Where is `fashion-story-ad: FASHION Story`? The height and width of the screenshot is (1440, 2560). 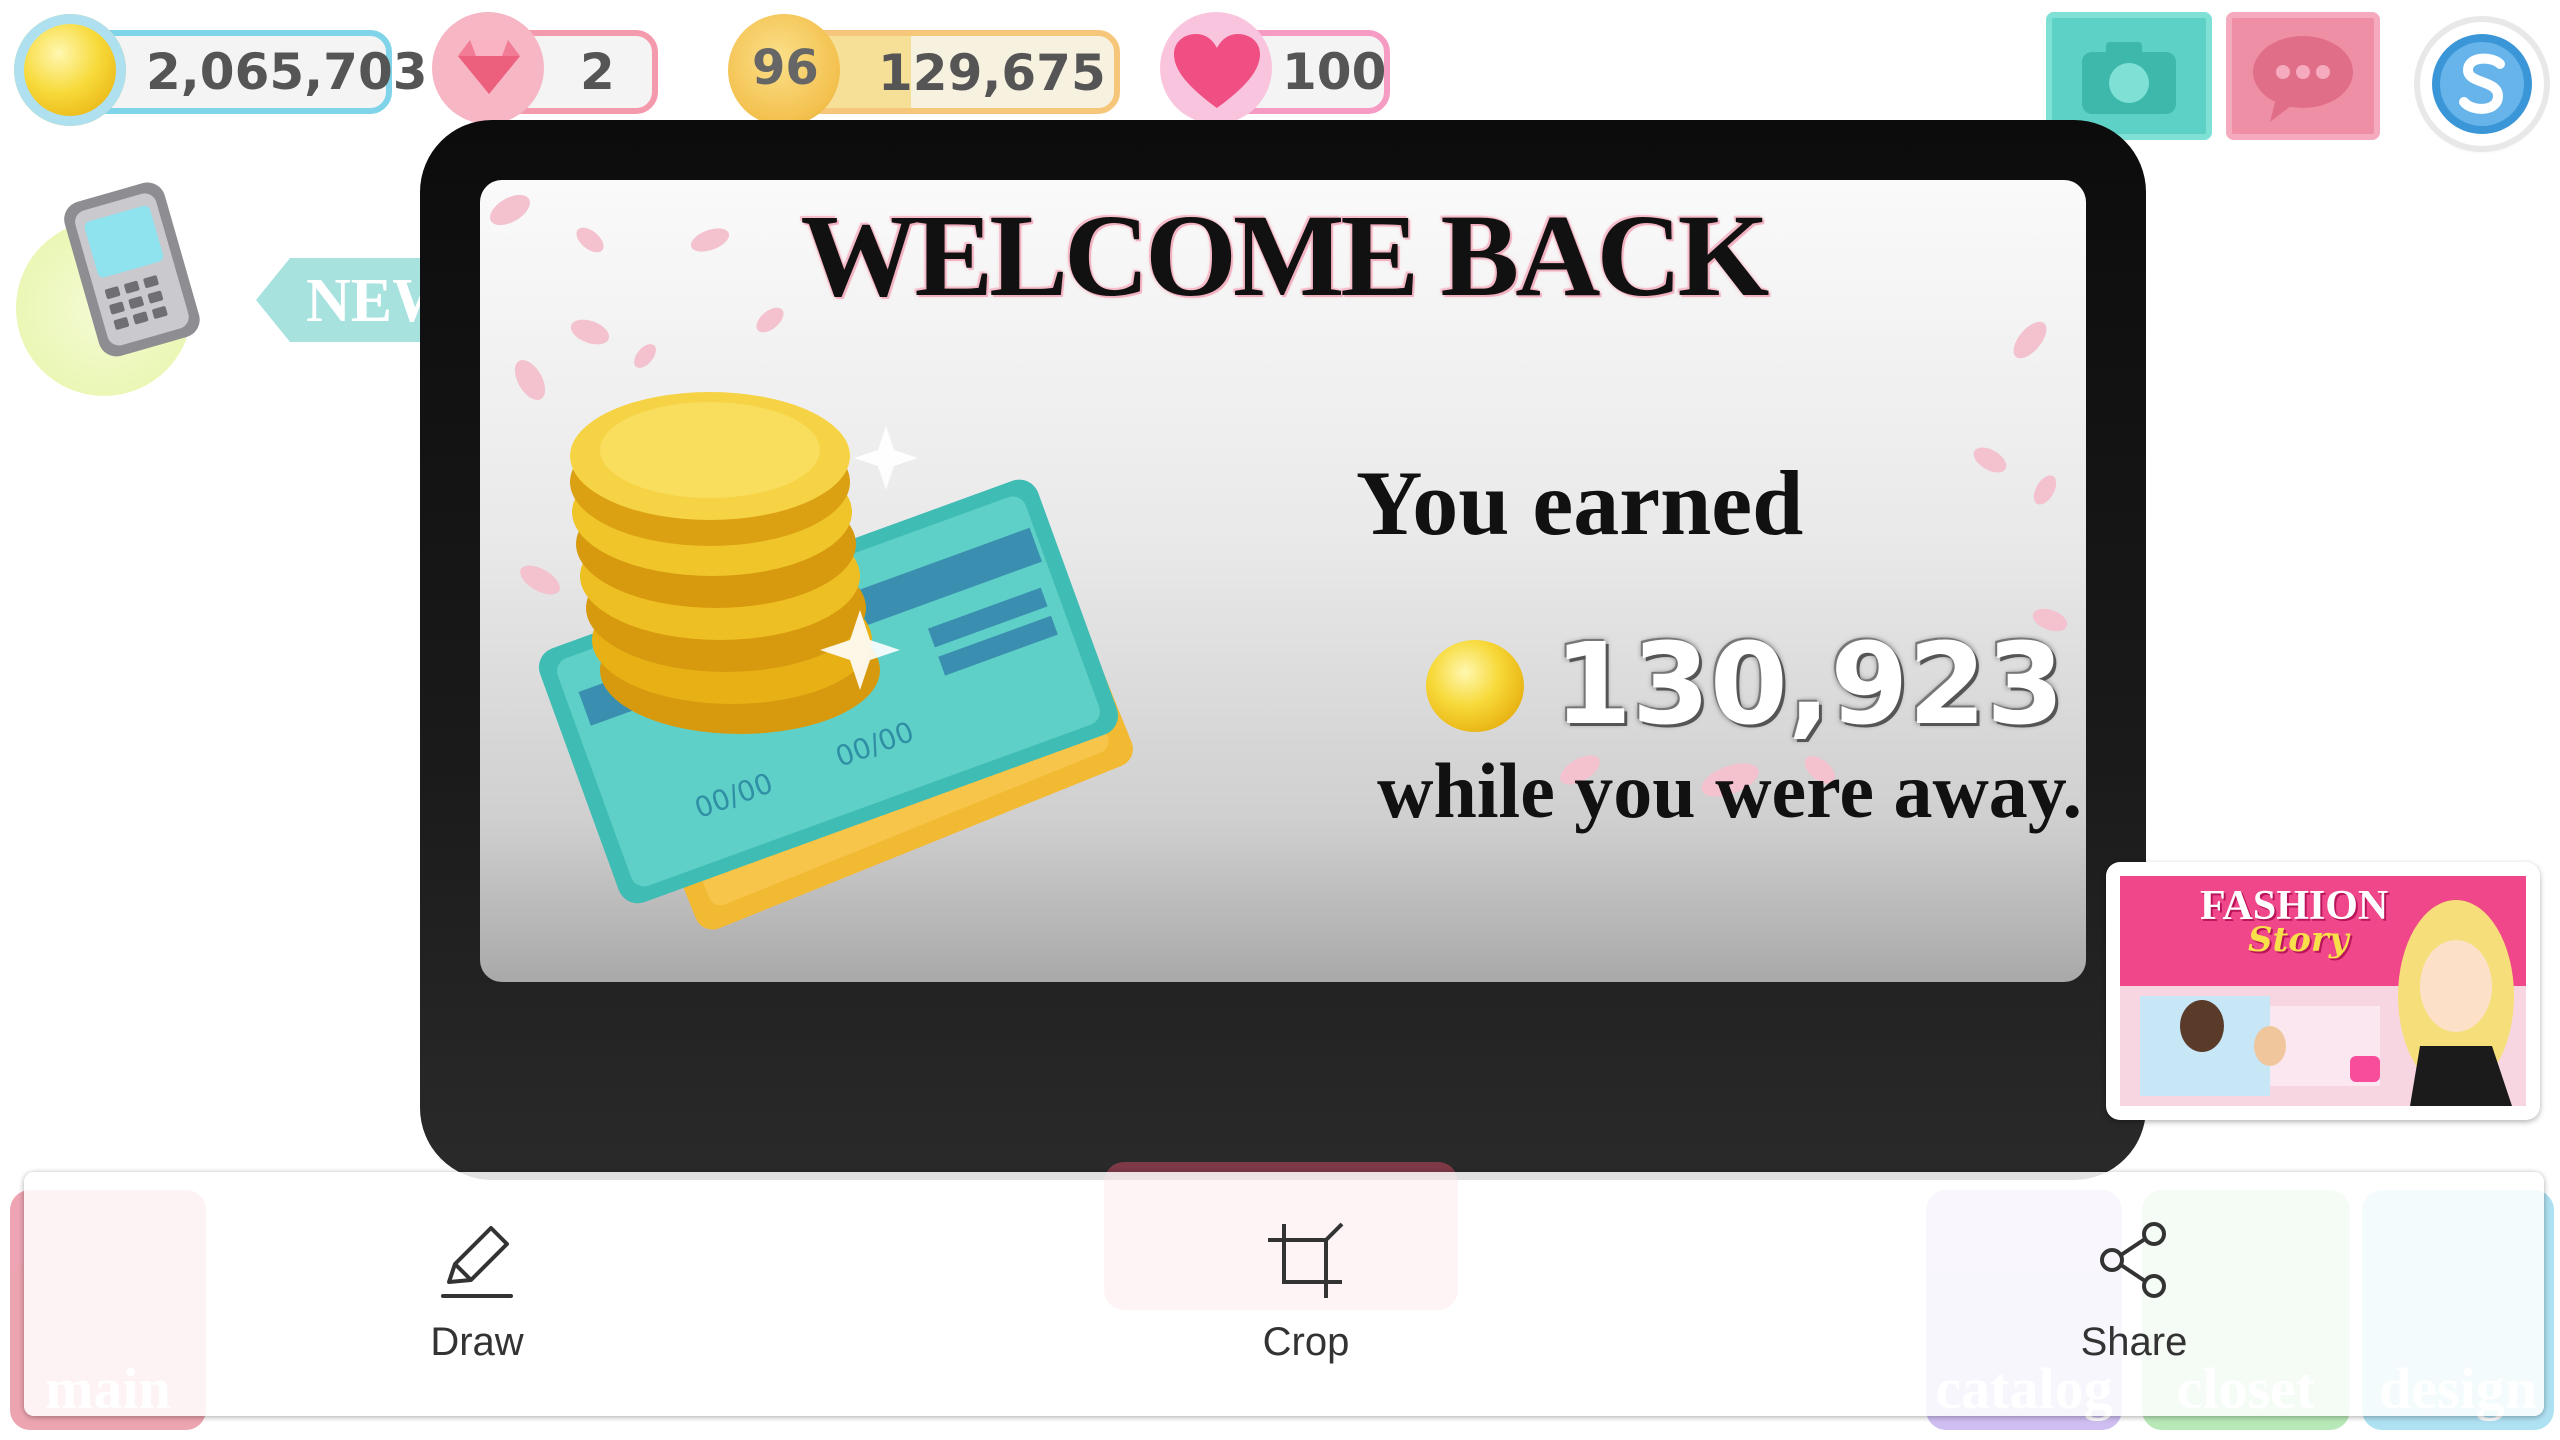
fashion-story-ad: FASHION Story is located at coordinates (2323, 991).